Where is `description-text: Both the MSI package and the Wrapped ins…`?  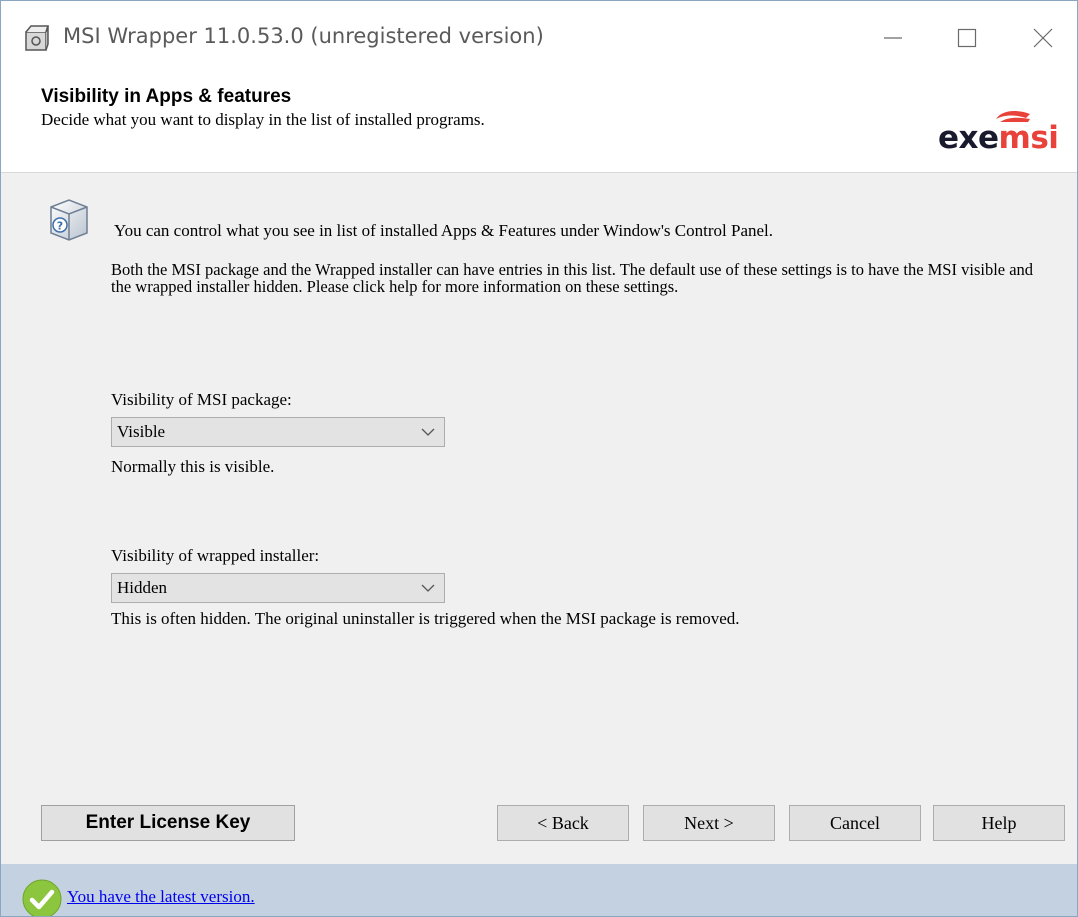 description-text: Both the MSI package and the Wrapped ins… is located at coordinates (572, 278).